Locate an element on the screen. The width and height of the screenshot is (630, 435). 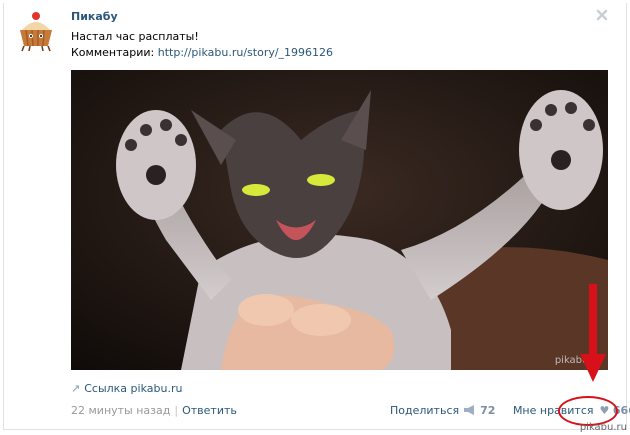
post-time: 22 минуты назад is located at coordinates (120, 410).